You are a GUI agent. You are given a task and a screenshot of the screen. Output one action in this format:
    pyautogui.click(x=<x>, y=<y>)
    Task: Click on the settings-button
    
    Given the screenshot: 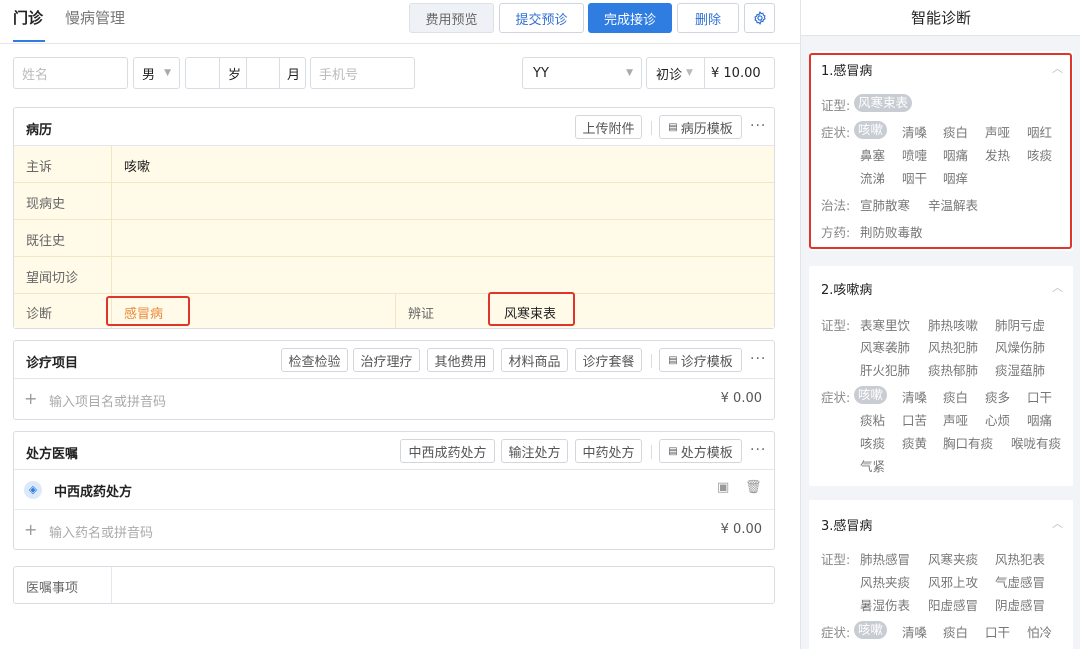 What is the action you would take?
    pyautogui.click(x=759, y=18)
    